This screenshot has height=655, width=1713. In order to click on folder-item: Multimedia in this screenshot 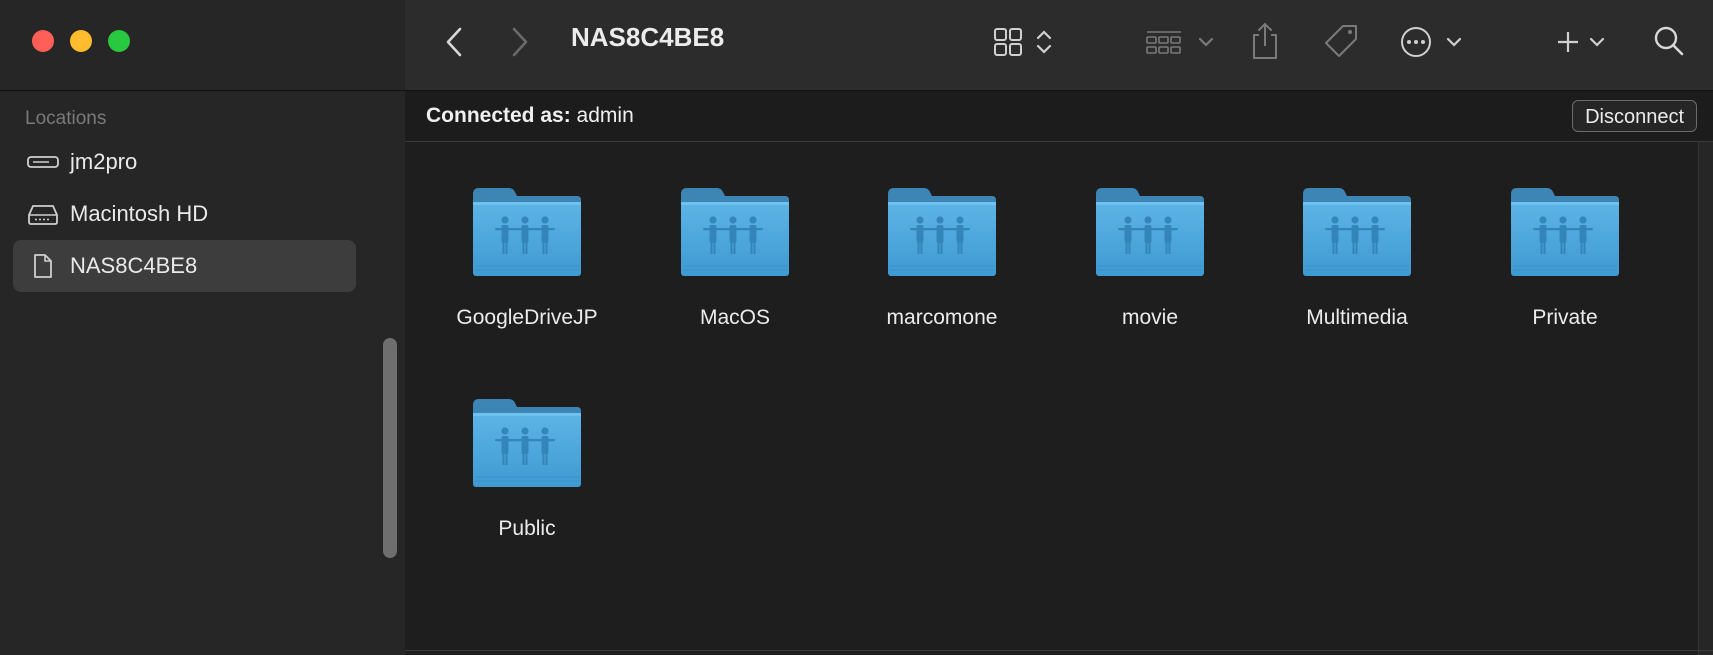, I will do `click(1357, 257)`.